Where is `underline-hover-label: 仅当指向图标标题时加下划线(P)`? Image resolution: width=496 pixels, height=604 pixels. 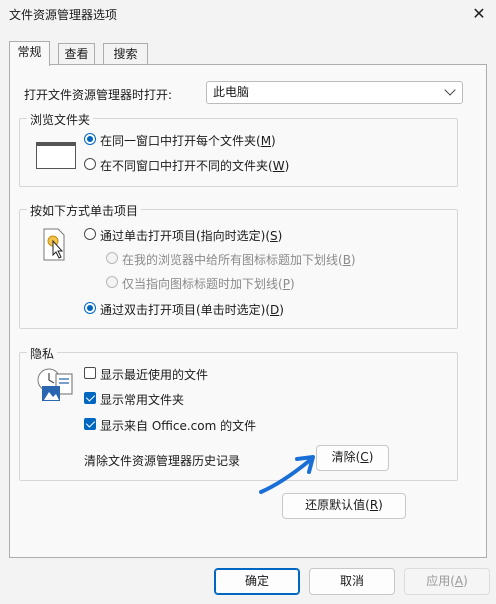
underline-hover-label: 仅当指向图标标题时加下划线(P) is located at coordinates (208, 283).